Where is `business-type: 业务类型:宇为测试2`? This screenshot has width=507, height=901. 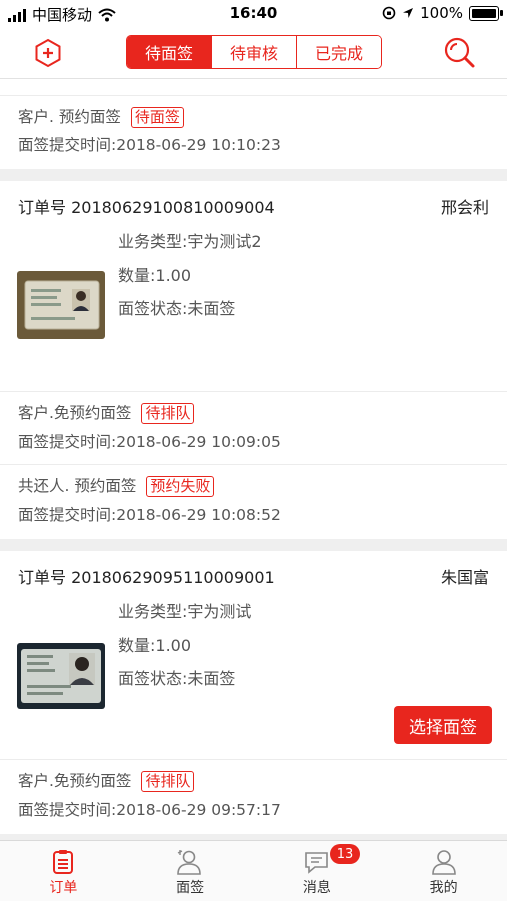 business-type: 业务类型:宇为测试2 is located at coordinates (190, 241).